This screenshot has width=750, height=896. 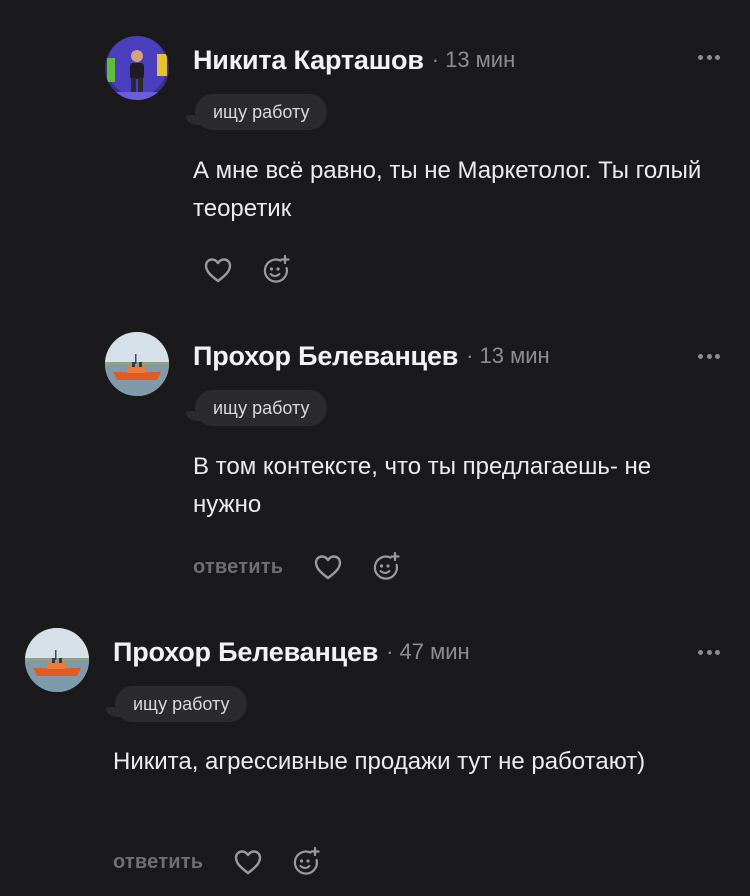 I want to click on comment-header: Прохор Белеванцев · 47 мин, so click(x=291, y=652).